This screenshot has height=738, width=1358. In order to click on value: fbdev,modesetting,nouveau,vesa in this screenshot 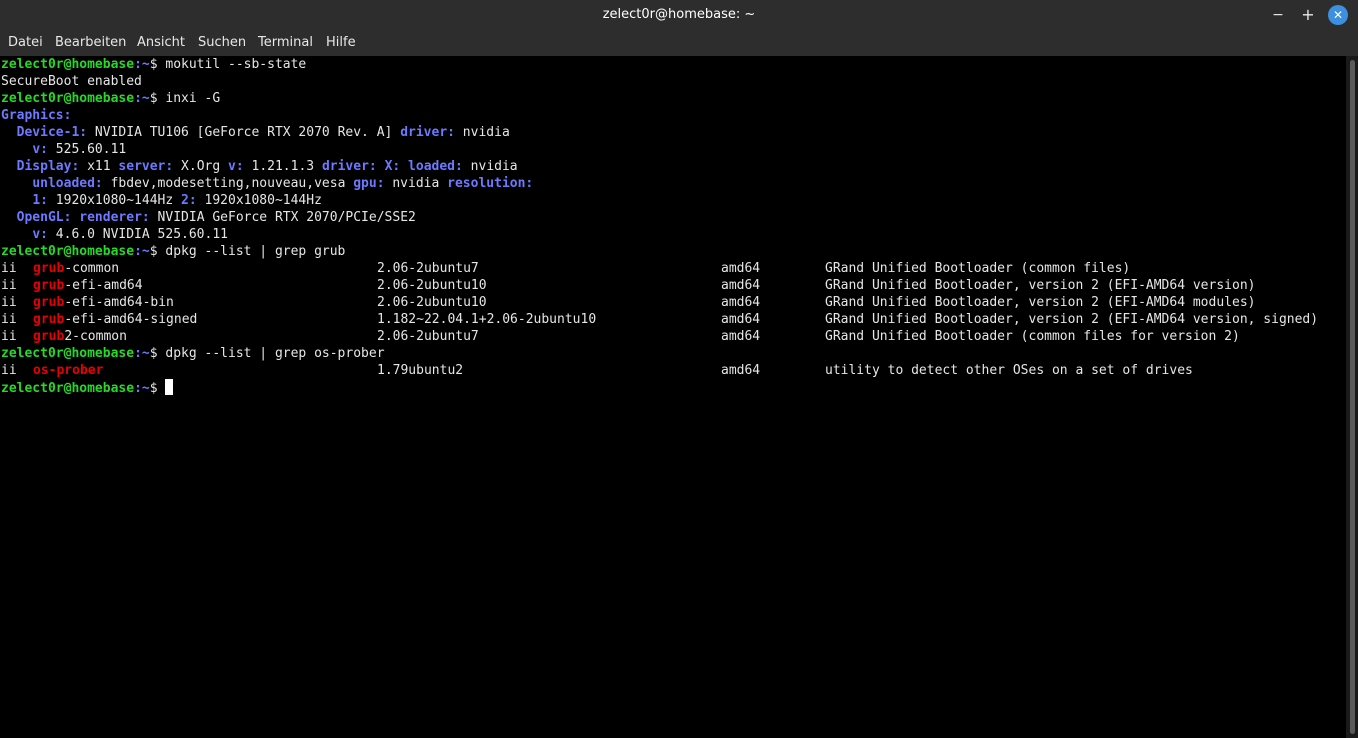, I will do `click(228, 183)`.